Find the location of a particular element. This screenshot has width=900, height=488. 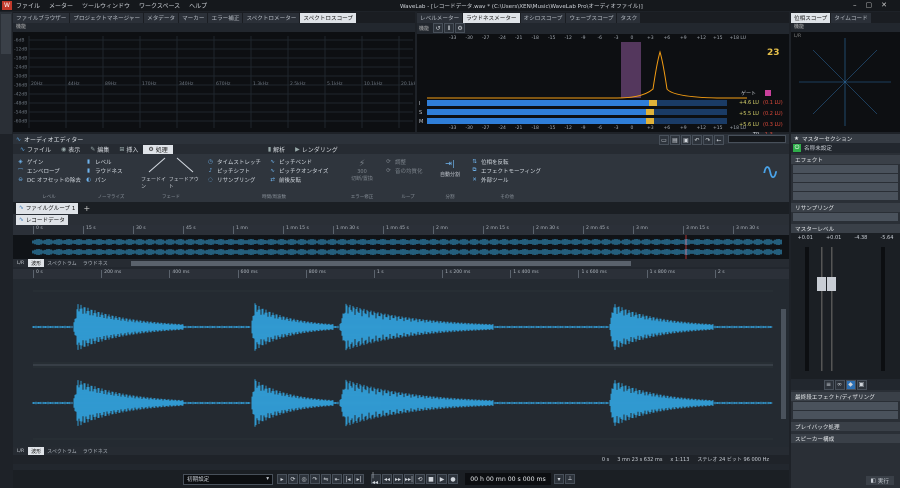

normalize-loudness-button: ▮ ラウドネス is located at coordinates (111, 170).